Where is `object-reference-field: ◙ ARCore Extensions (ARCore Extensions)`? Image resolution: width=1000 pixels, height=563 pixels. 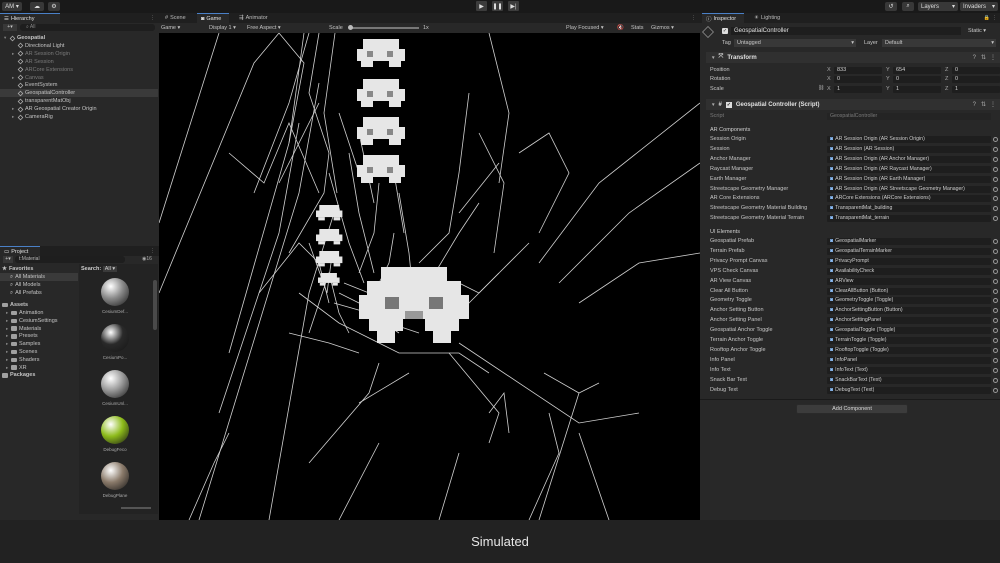
object-reference-field: ◙ ARCore Extensions (ARCore Extensions) is located at coordinates (909, 199).